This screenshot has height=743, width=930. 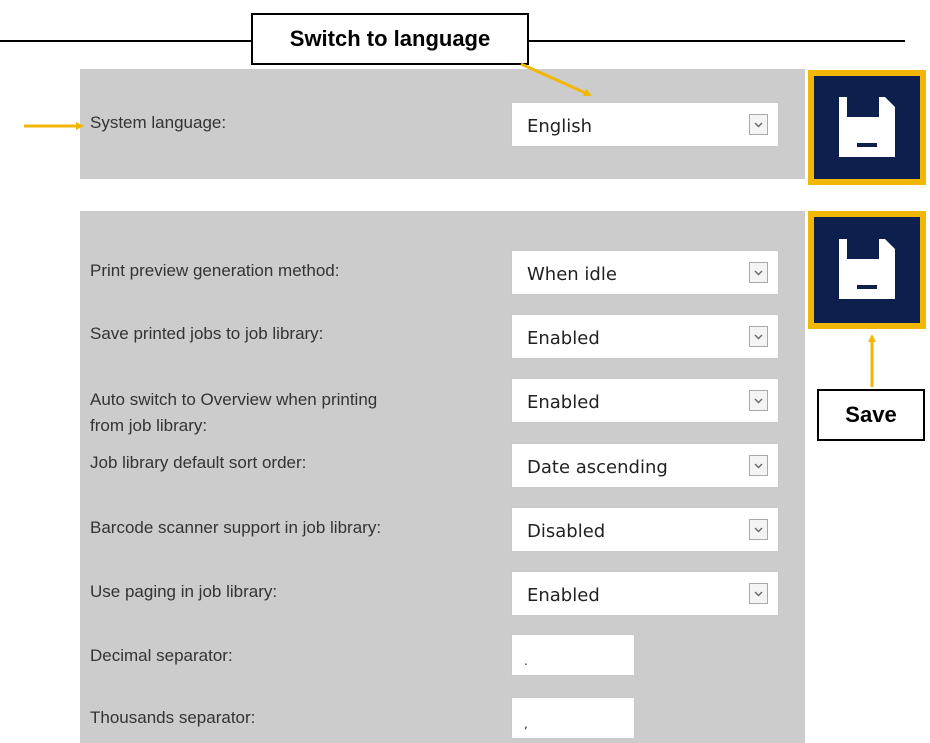 I want to click on save-settings-button, so click(x=867, y=270).